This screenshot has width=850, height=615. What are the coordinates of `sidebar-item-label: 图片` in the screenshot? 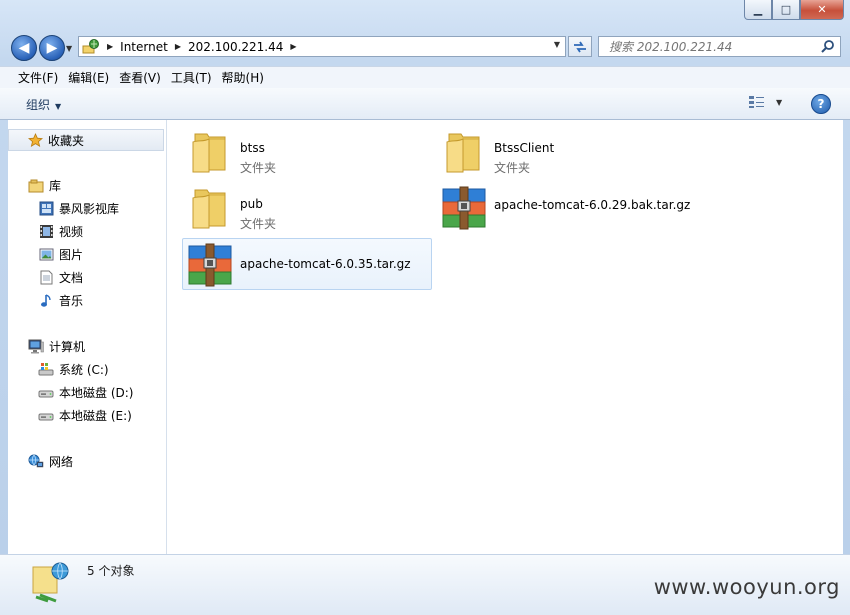 It's located at (71, 255).